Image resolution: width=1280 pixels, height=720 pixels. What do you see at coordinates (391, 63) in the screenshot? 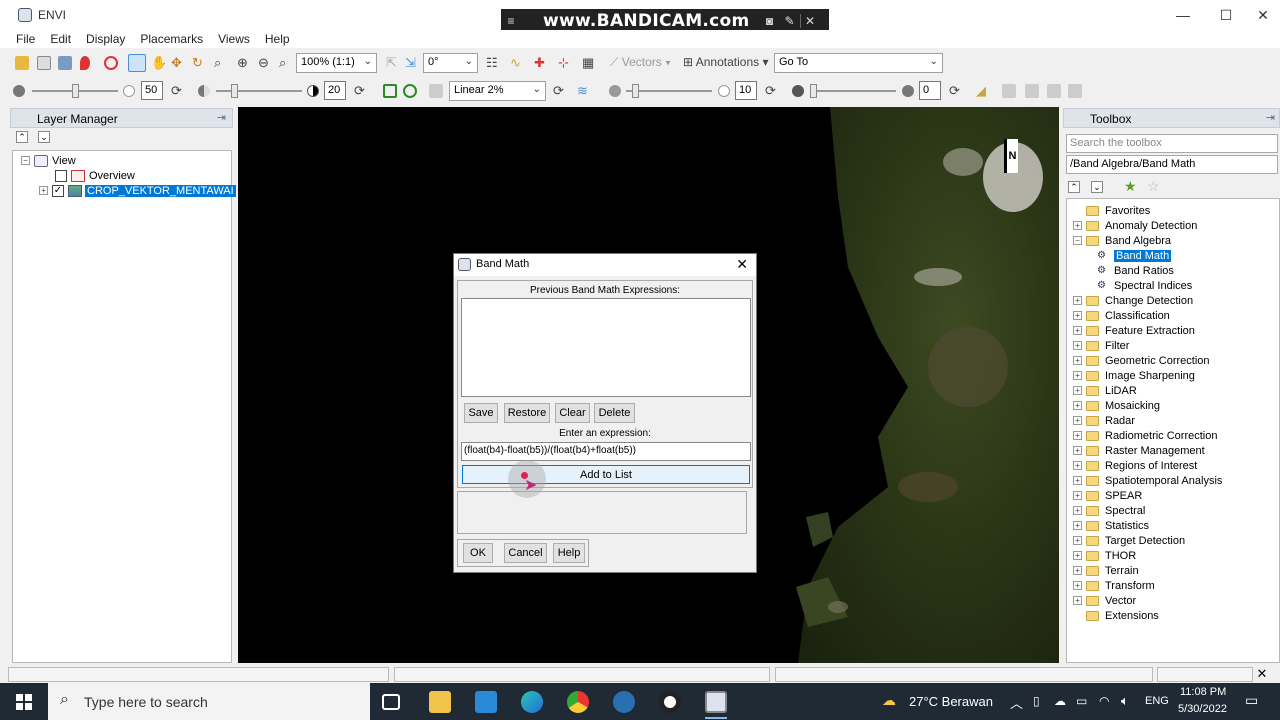
I see `rotate-left-icon: ⇱` at bounding box center [391, 63].